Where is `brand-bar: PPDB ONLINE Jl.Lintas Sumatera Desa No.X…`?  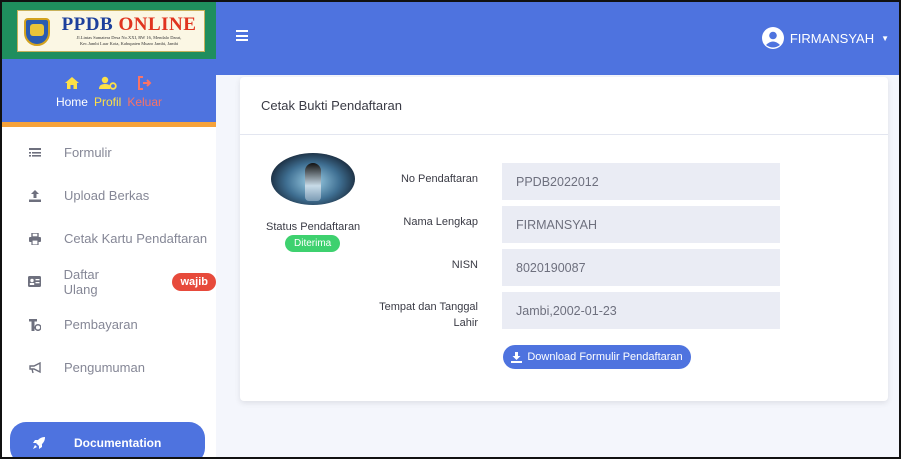
brand-bar: PPDB ONLINE Jl.Lintas Sumatera Desa No.X… is located at coordinates (109, 30).